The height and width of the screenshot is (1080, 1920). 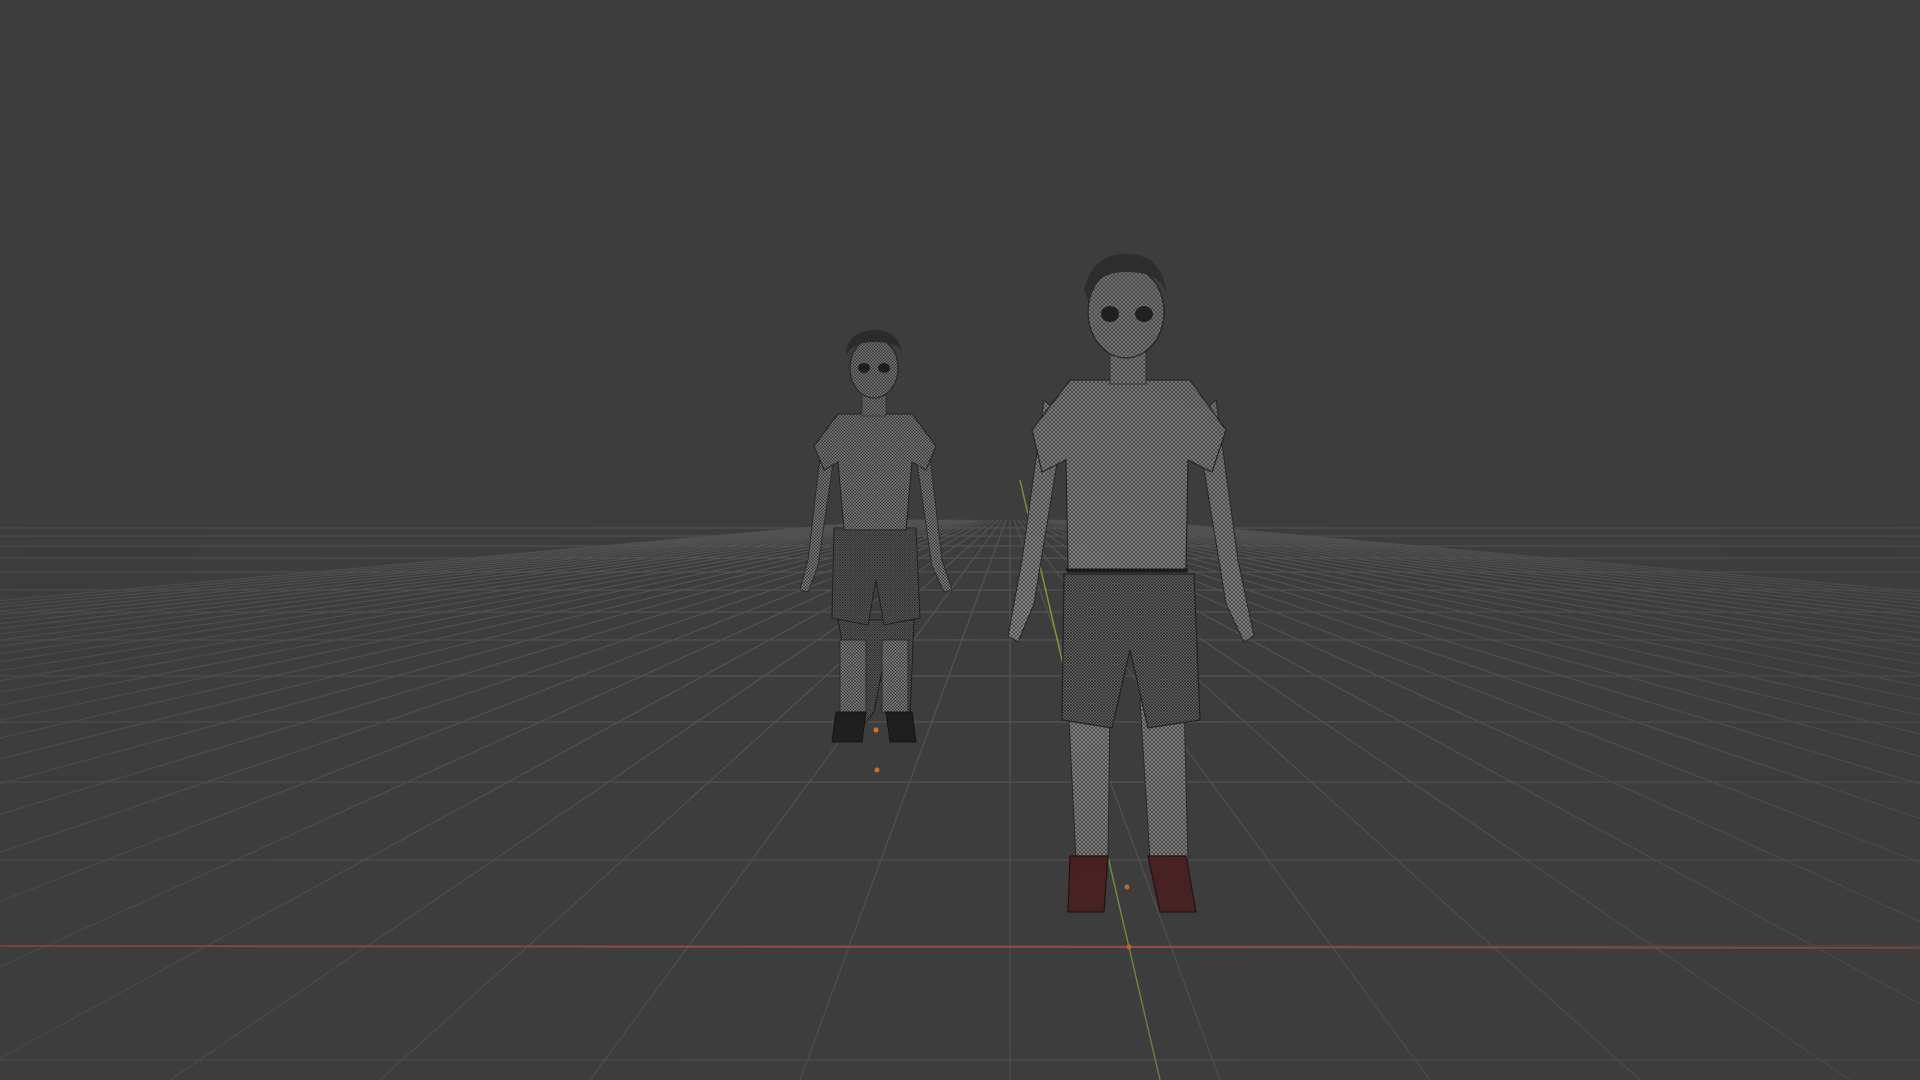 I want to click on character-near-shoe-left, so click(x=1088, y=884).